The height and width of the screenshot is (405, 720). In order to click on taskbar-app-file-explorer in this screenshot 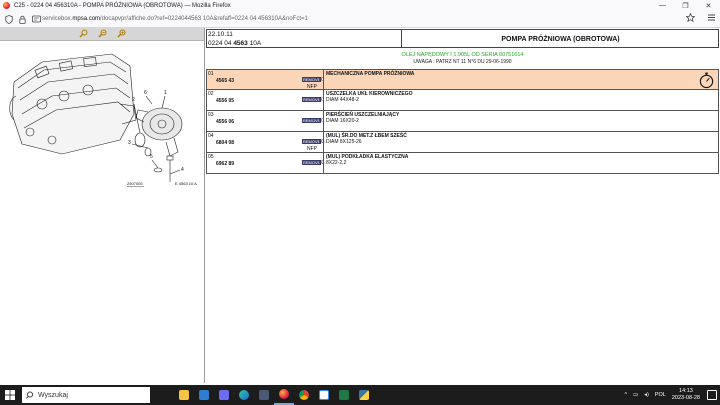, I will do `click(184, 395)`.